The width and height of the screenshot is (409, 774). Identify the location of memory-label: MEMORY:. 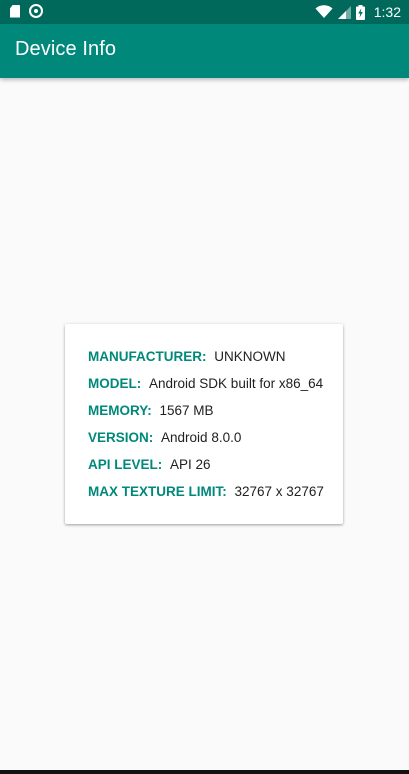
(120, 410).